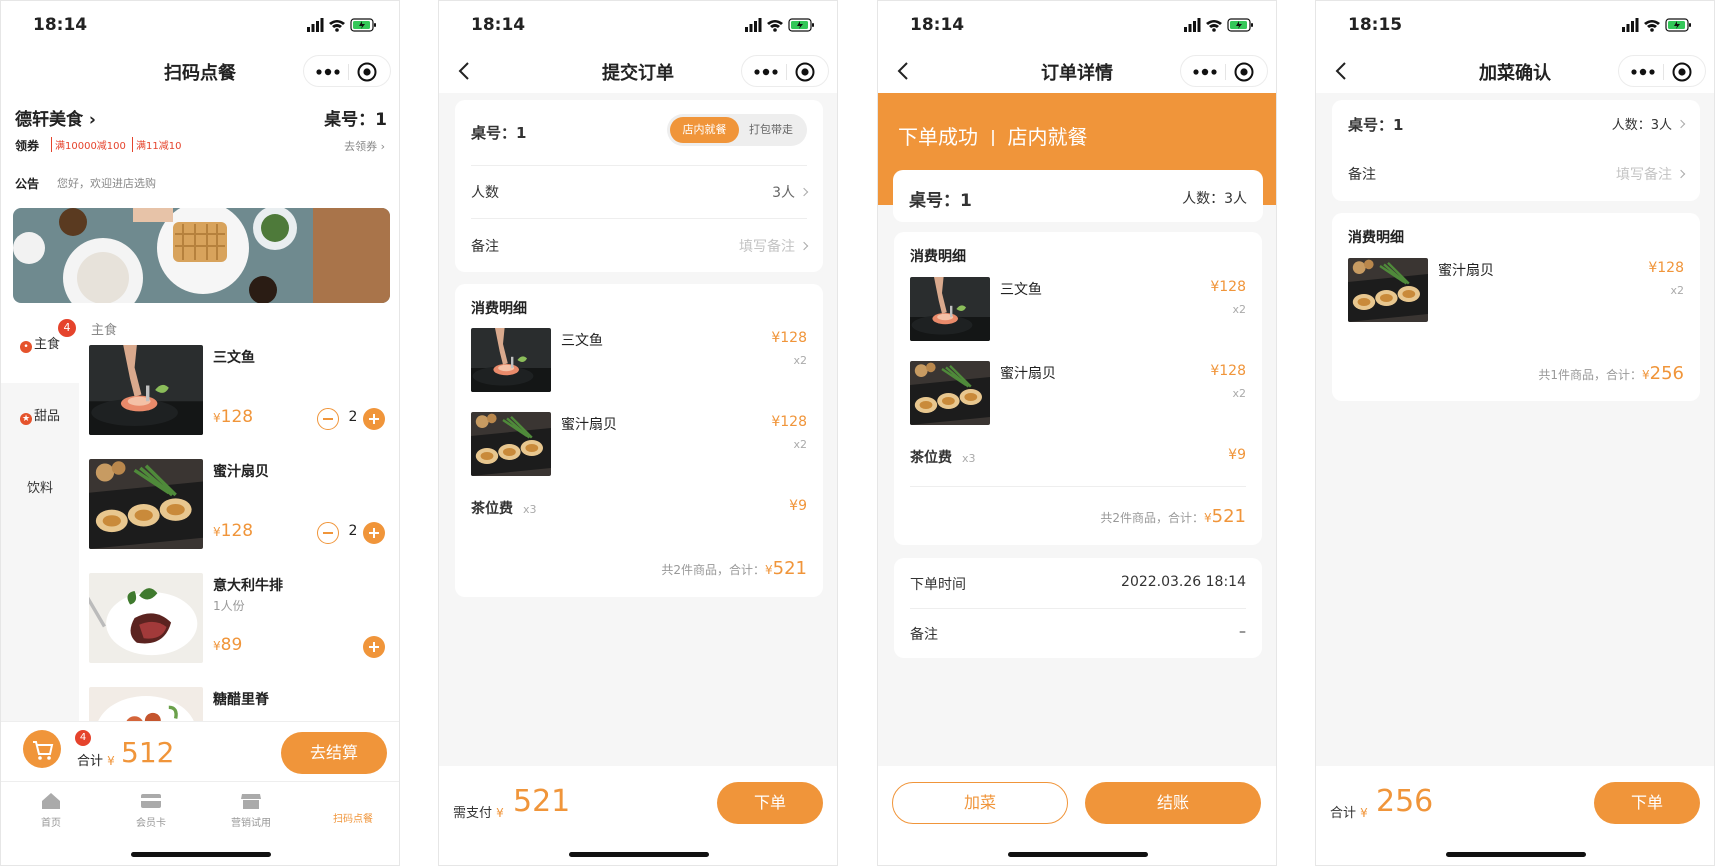 The image size is (1715, 866). I want to click on signal-wifi-battery-icon, so click(781, 25).